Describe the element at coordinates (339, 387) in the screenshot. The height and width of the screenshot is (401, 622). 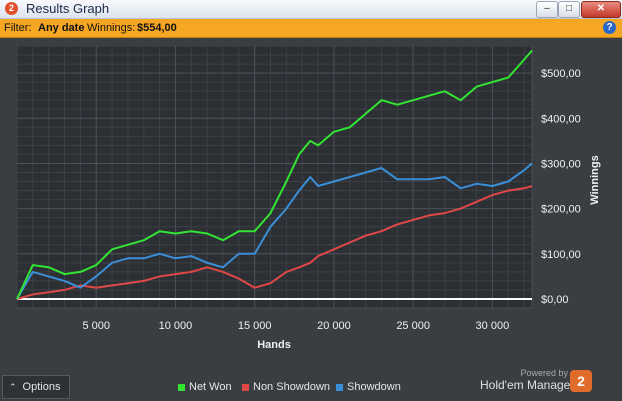
I see `showdown-swatch-icon` at that location.